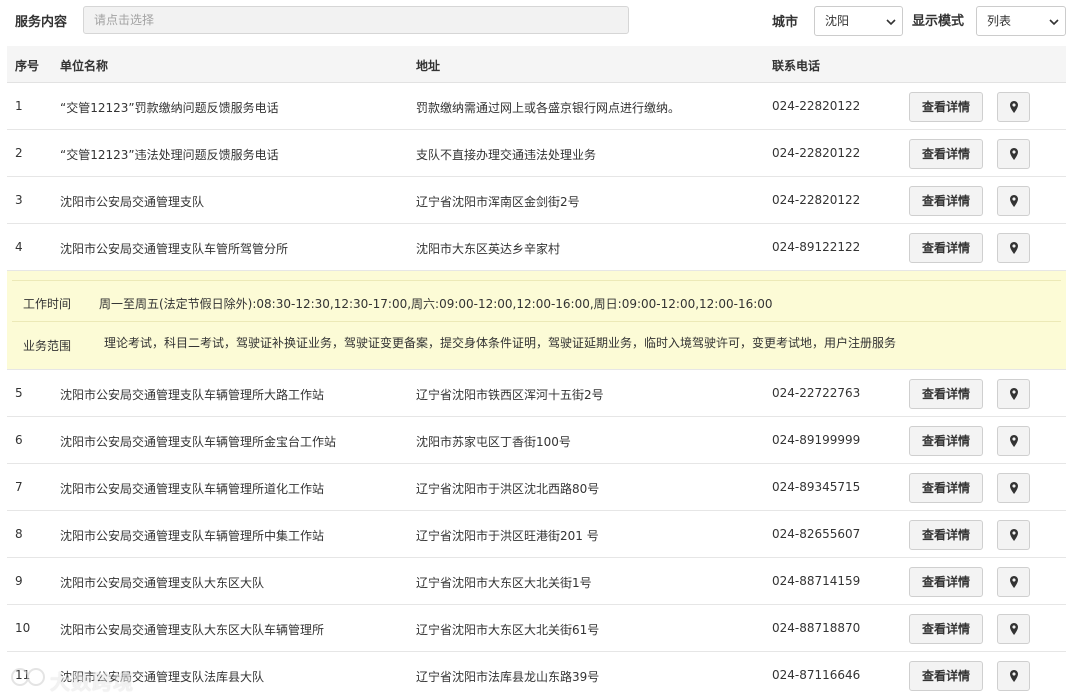 The image size is (1066, 697). What do you see at coordinates (41, 22) in the screenshot?
I see `service-label: 服务内容` at bounding box center [41, 22].